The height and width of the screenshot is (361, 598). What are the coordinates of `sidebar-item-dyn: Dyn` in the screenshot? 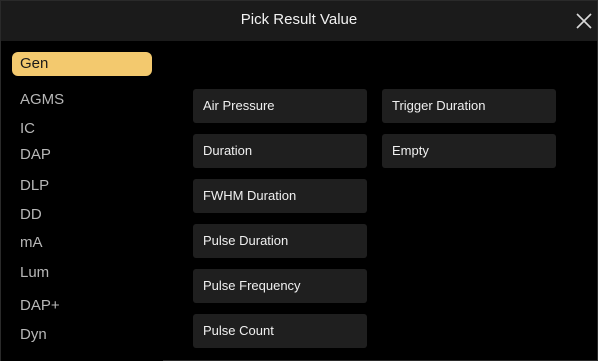 It's located at (82, 335).